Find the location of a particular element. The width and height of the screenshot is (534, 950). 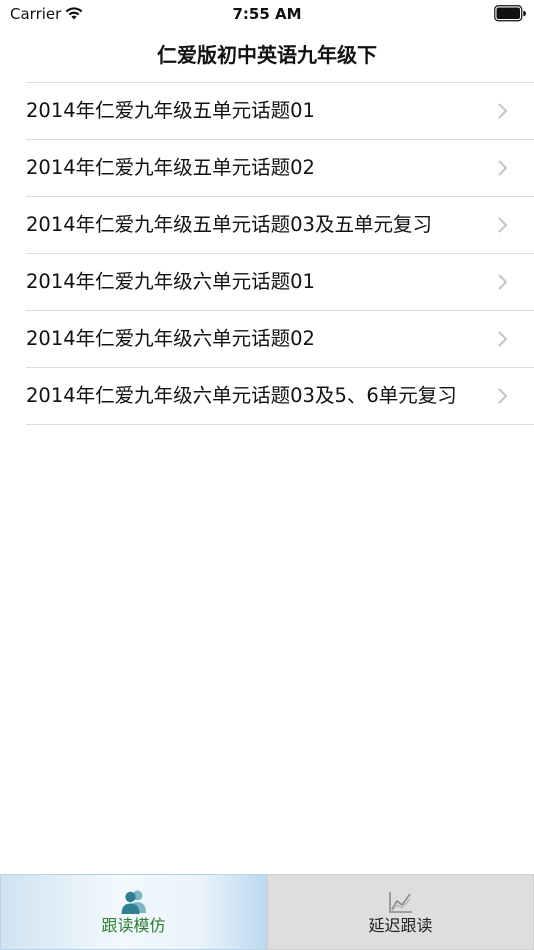

list-item: 2014年仁爱九年级六单元话题02 is located at coordinates (280, 339).